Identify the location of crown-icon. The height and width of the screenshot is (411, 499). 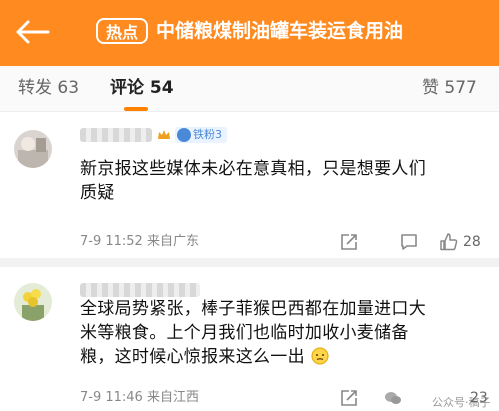
(164, 134).